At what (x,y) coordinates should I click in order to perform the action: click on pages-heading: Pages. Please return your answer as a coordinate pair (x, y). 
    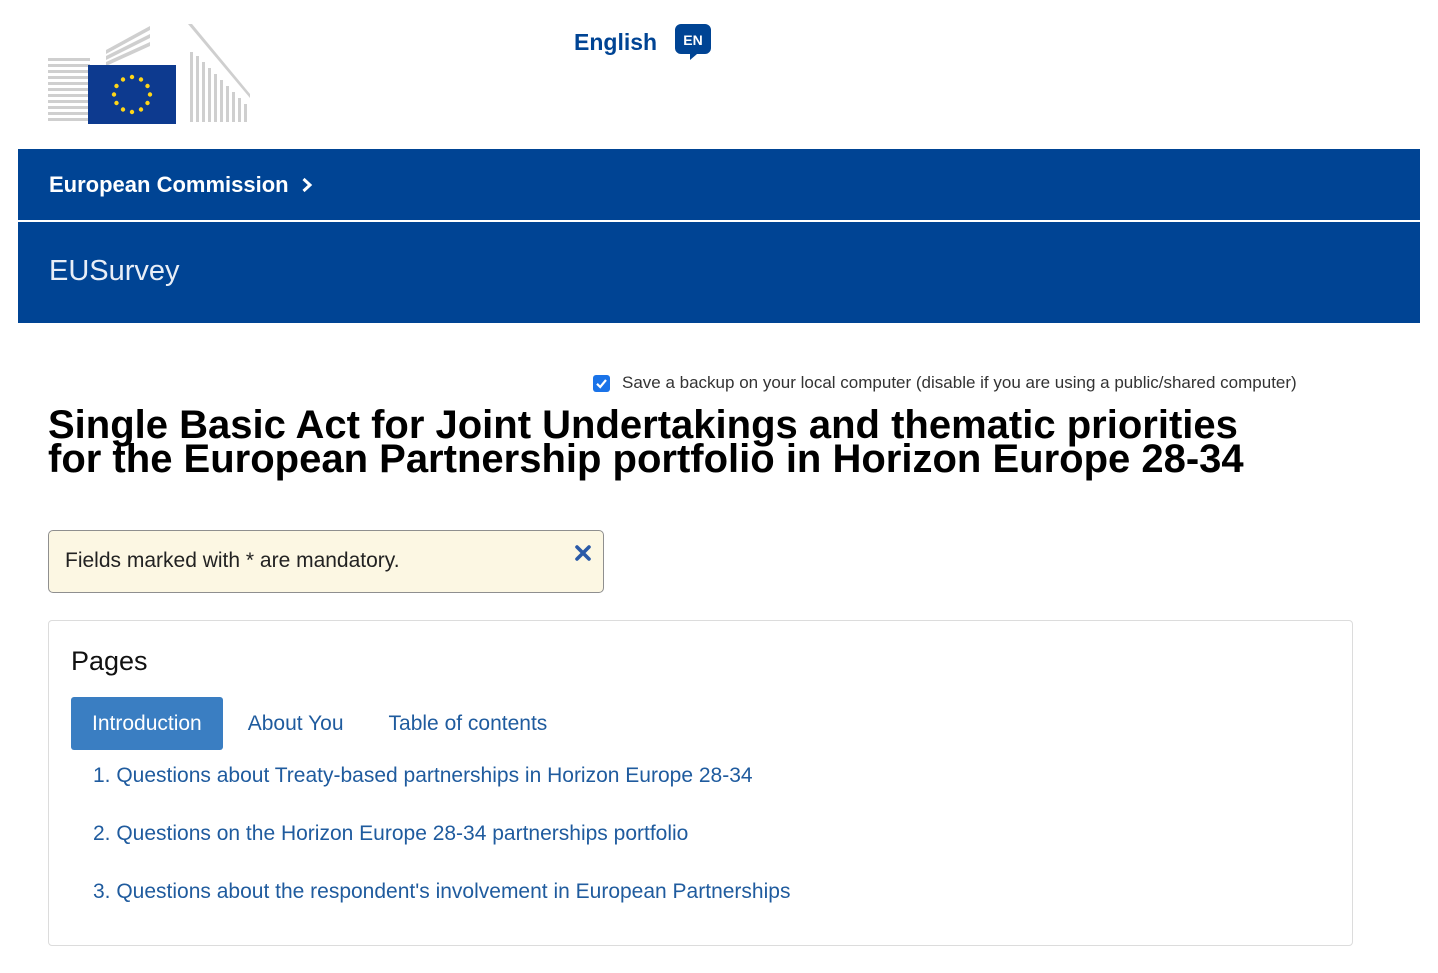
    Looking at the image, I should click on (109, 661).